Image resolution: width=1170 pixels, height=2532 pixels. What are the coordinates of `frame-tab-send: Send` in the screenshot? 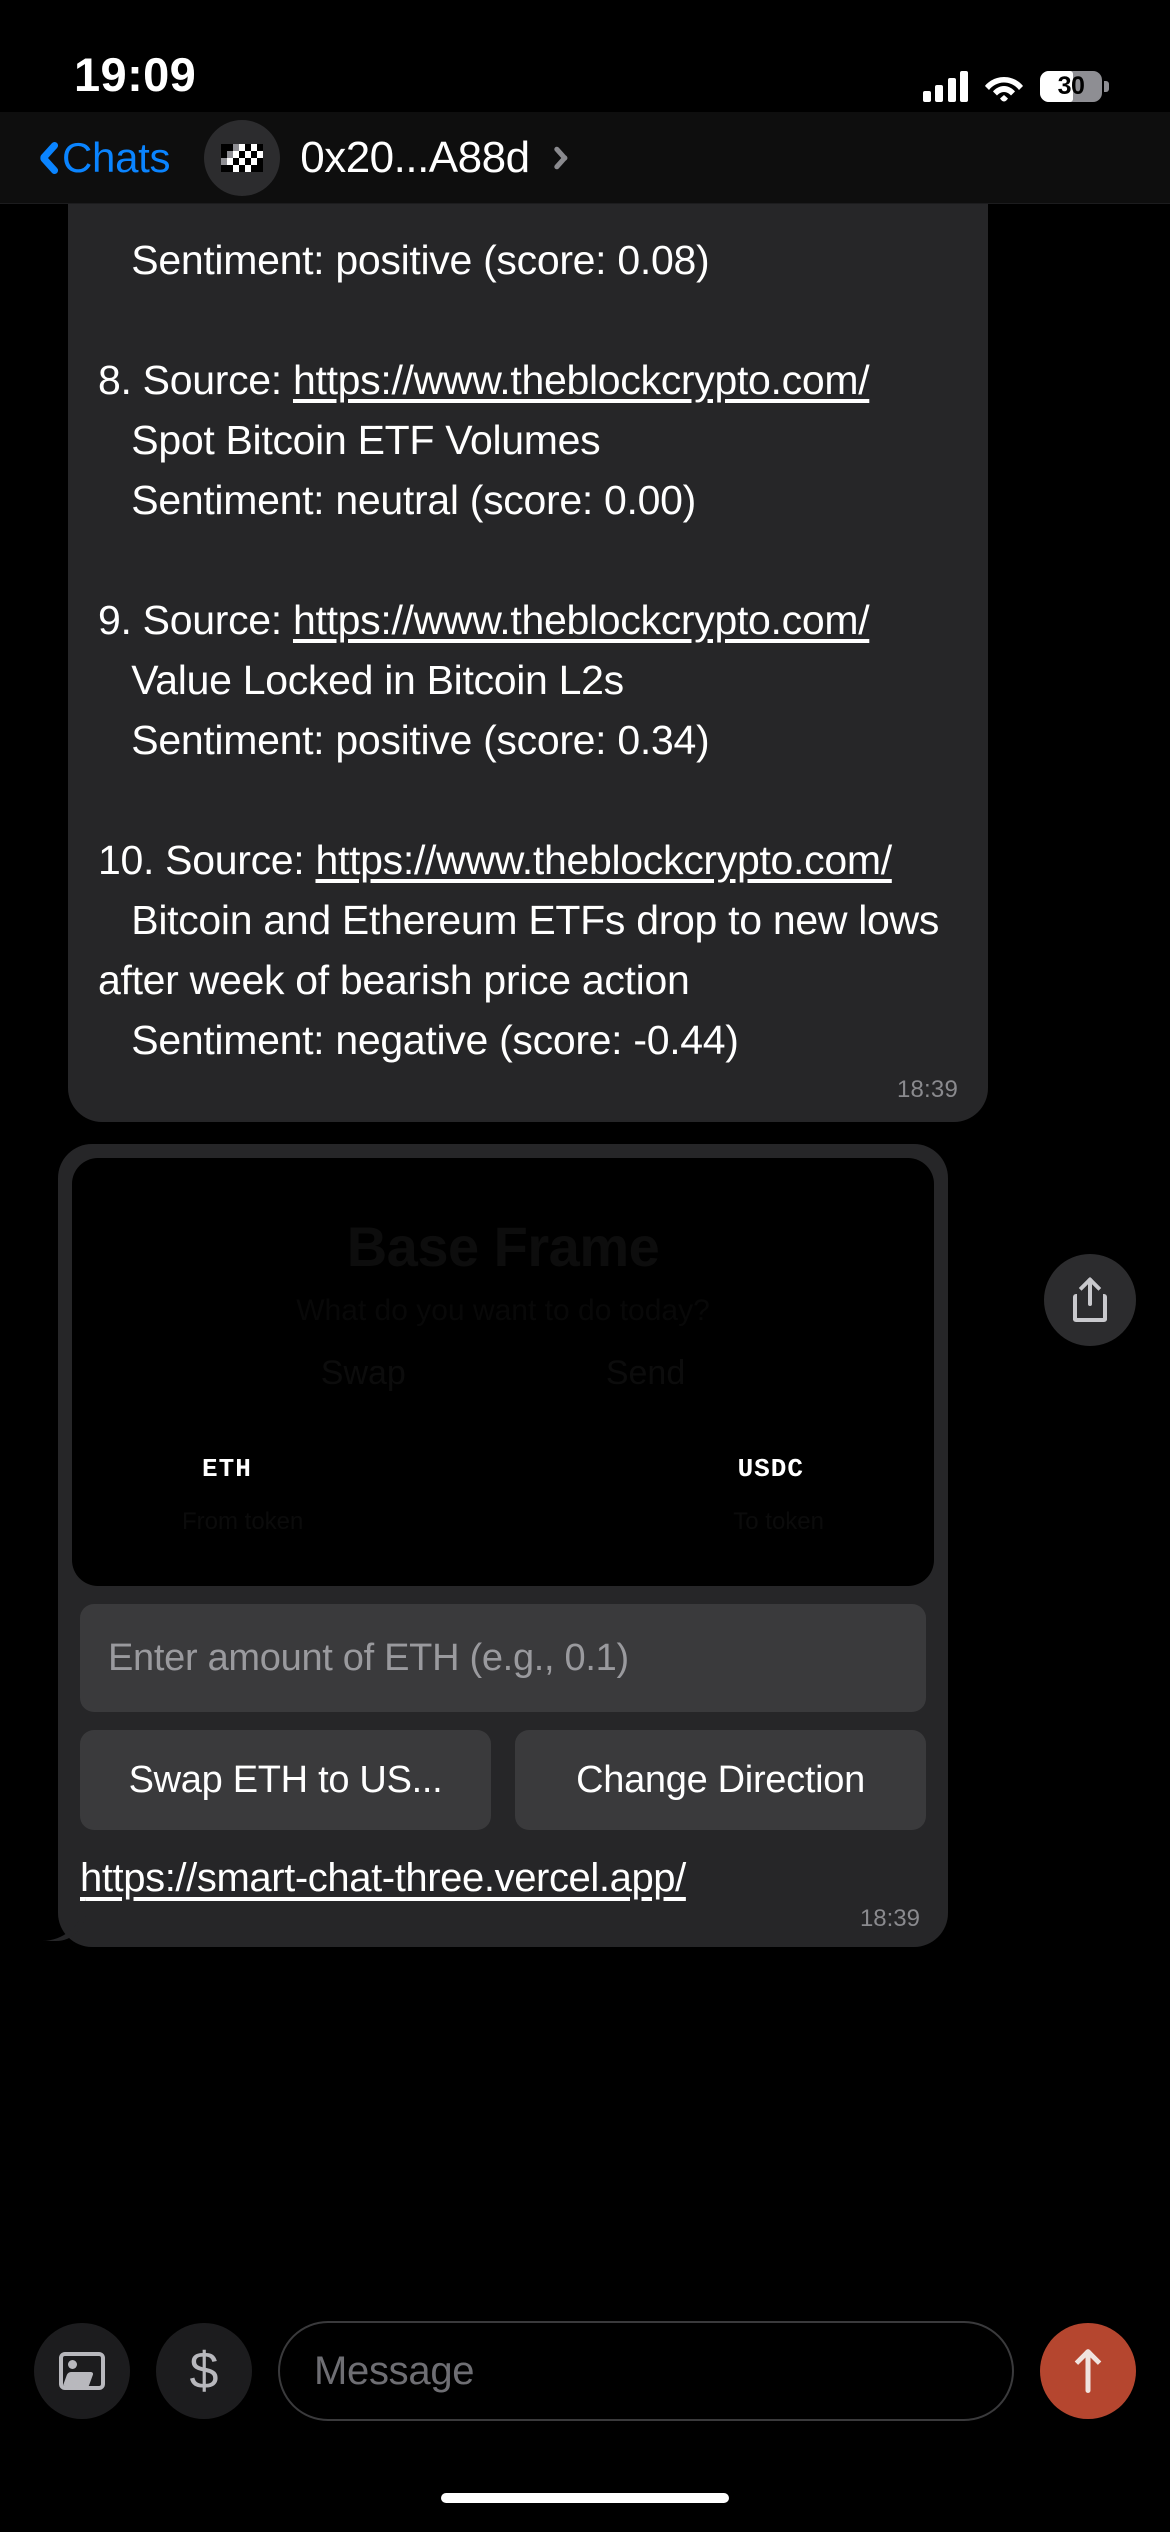 It's located at (645, 1373).